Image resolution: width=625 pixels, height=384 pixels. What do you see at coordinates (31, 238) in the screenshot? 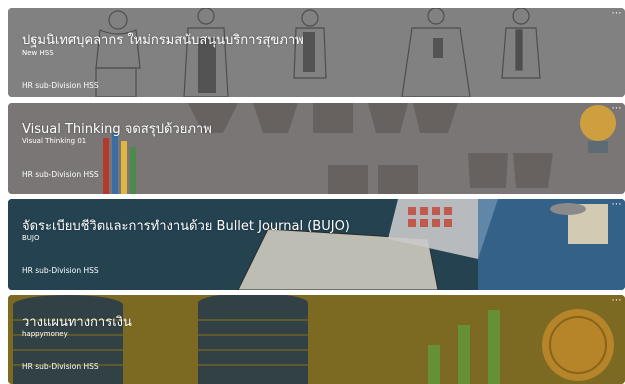
I see `course-code: BUJO` at bounding box center [31, 238].